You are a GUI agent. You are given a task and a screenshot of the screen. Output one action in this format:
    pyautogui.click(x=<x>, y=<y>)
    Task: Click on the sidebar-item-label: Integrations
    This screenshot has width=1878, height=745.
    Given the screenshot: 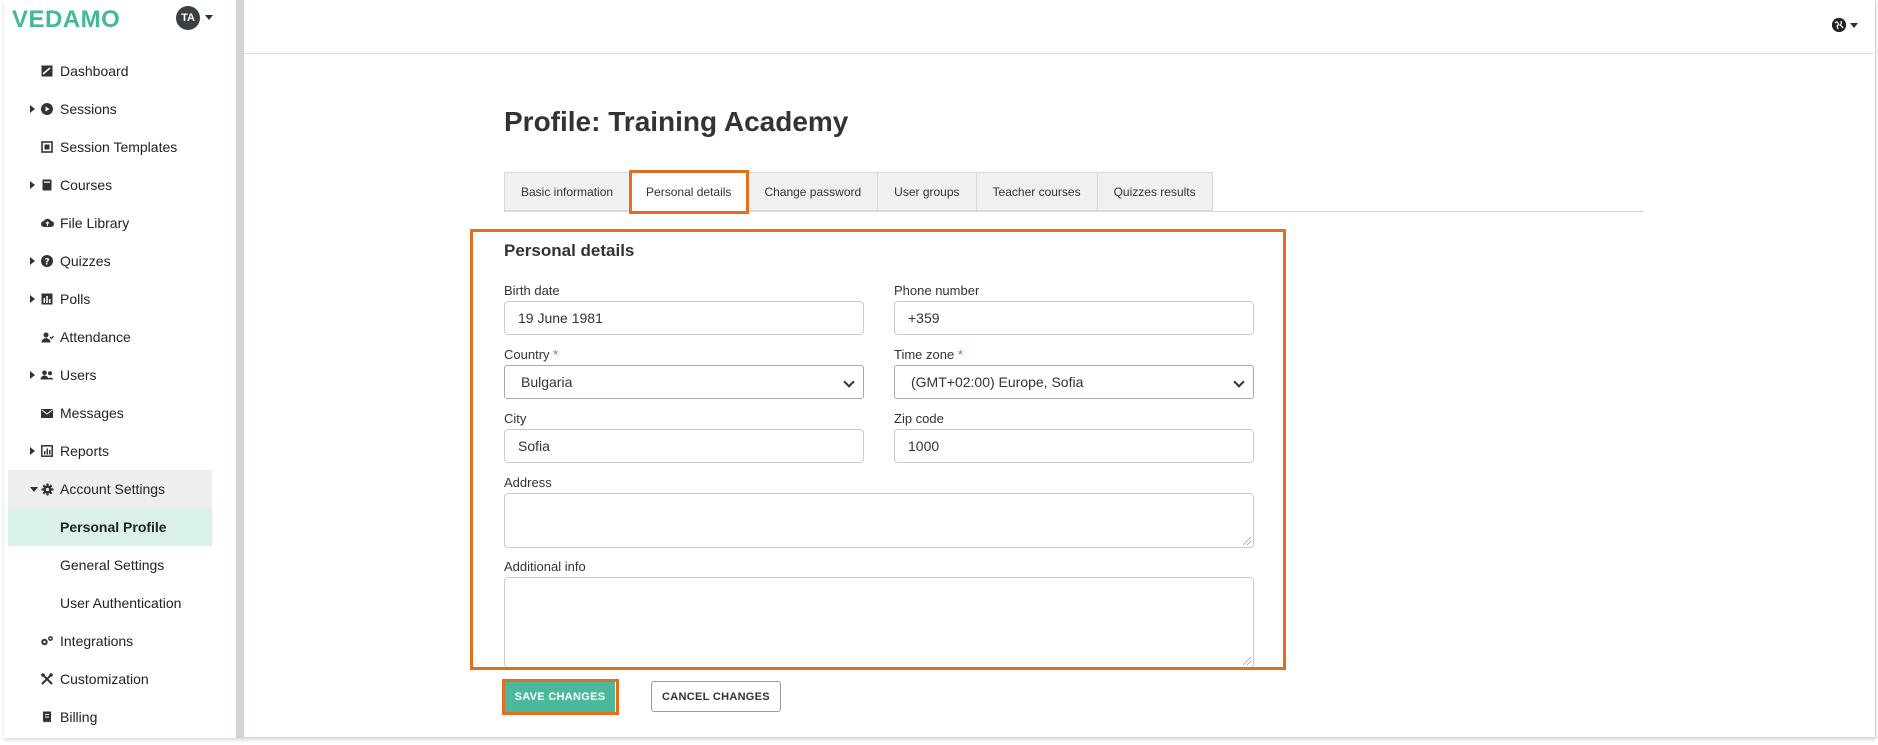 What is the action you would take?
    pyautogui.click(x=97, y=641)
    